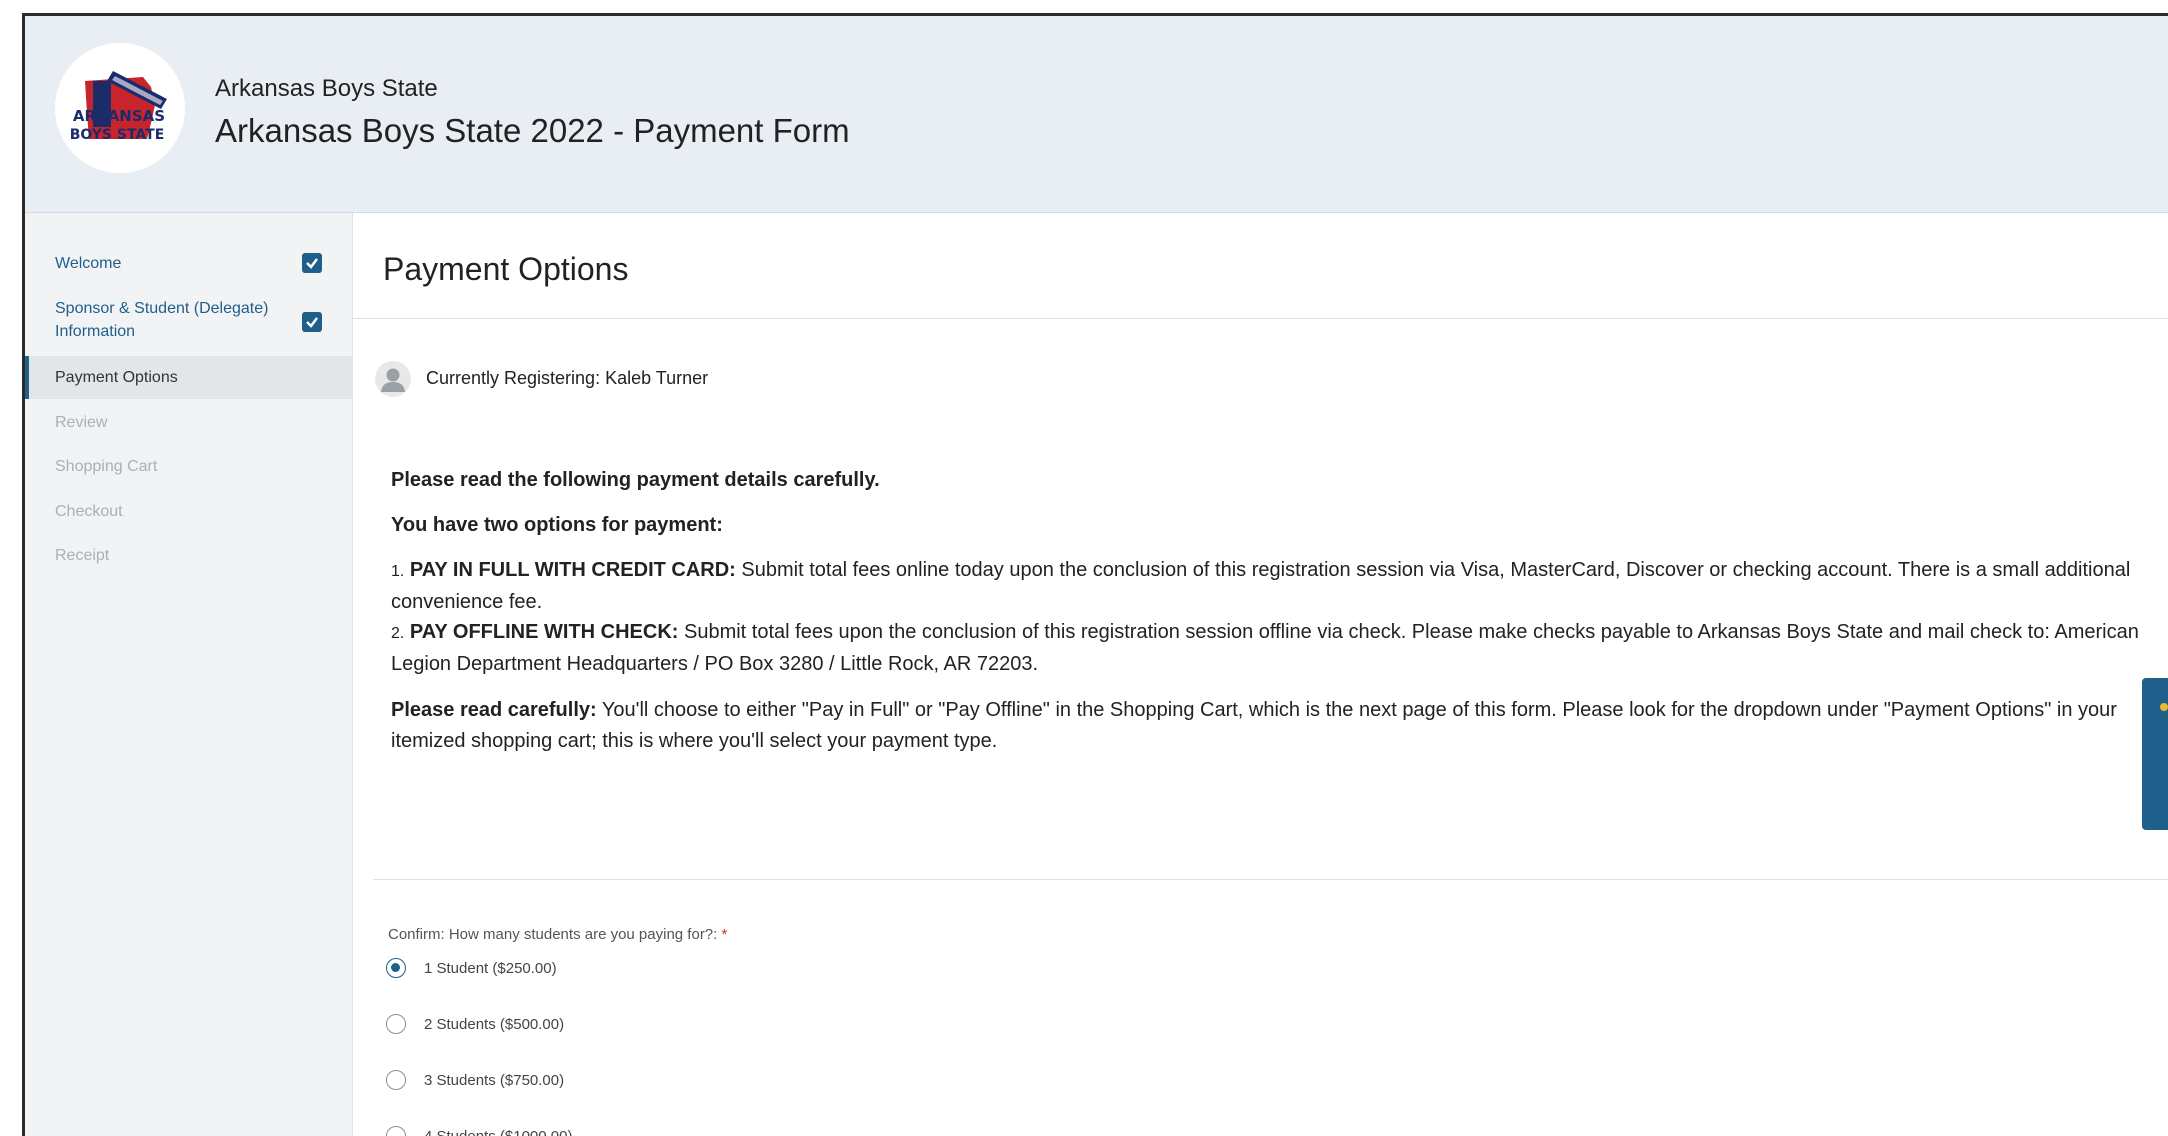 The width and height of the screenshot is (2168, 1136). What do you see at coordinates (188, 511) in the screenshot?
I see `sidebar-item-checkout: Checkout` at bounding box center [188, 511].